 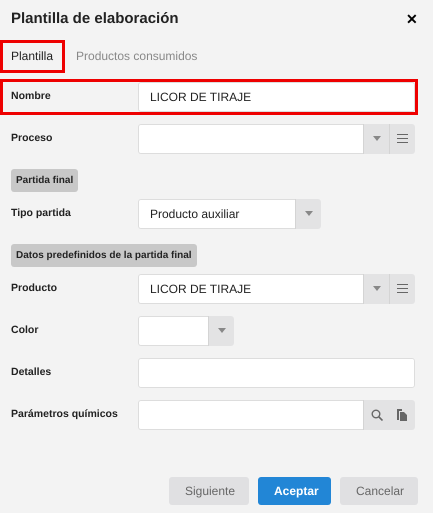 I want to click on lookup-field, so click(x=250, y=415).